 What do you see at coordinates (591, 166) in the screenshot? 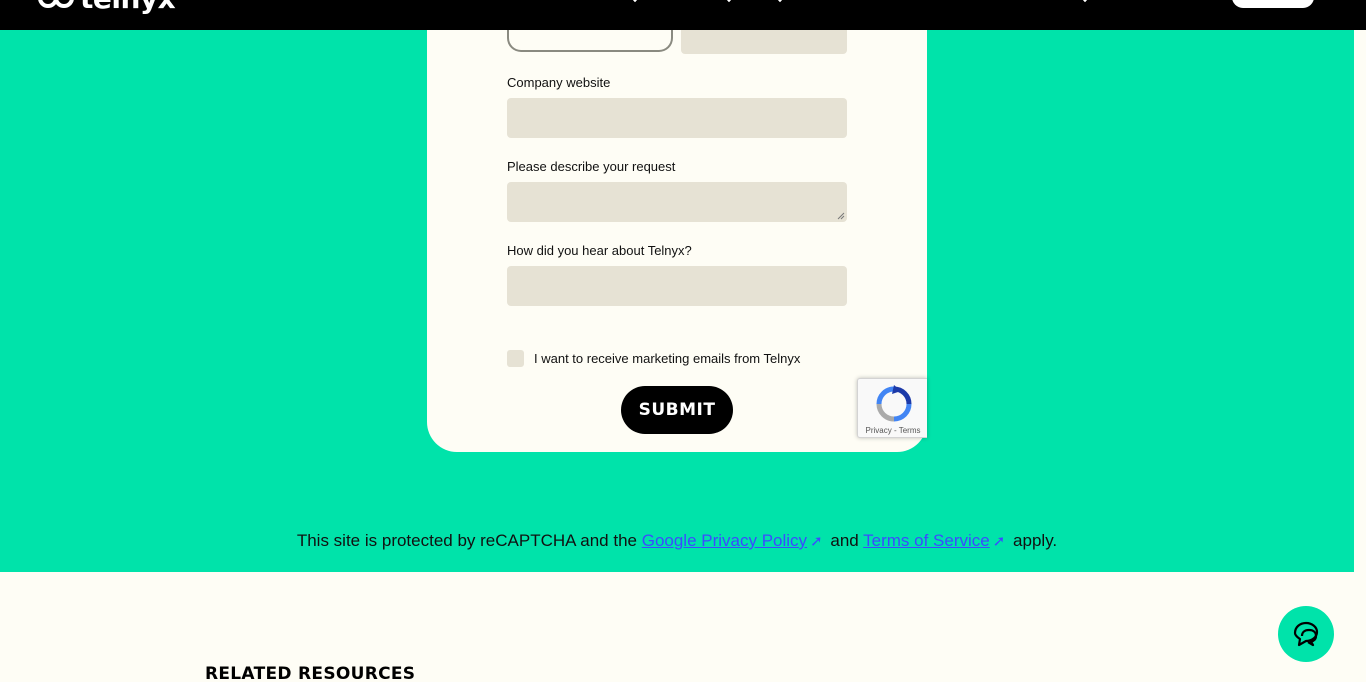
I see `request-description-label: Please describe your request` at bounding box center [591, 166].